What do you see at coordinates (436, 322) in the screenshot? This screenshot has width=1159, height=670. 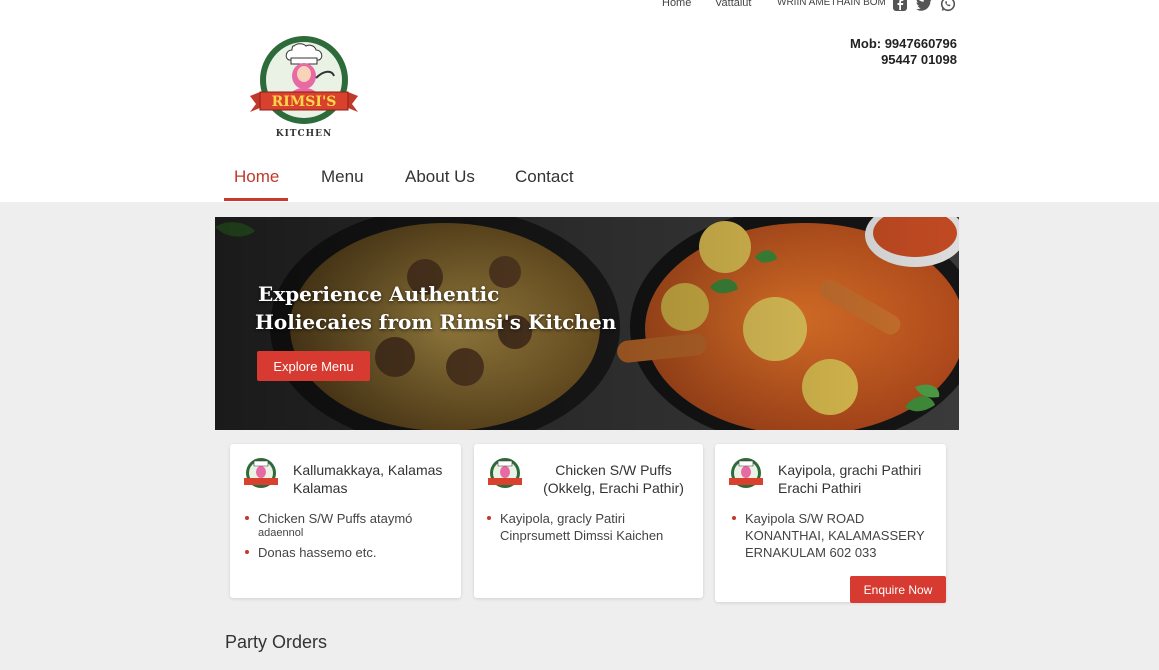 I see `hero-title-line-2: Holiecaies from Rimsi's Kitchen` at bounding box center [436, 322].